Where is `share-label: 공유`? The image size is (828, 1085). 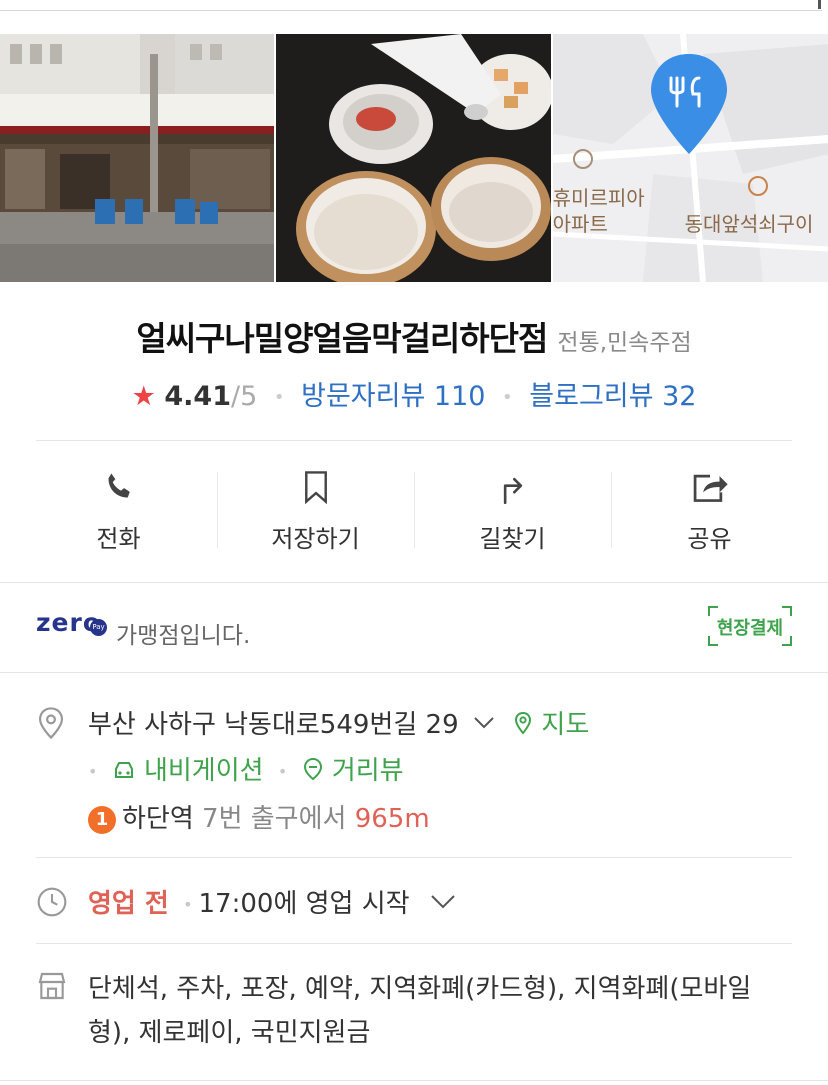
share-label: 공유 is located at coordinates (709, 539).